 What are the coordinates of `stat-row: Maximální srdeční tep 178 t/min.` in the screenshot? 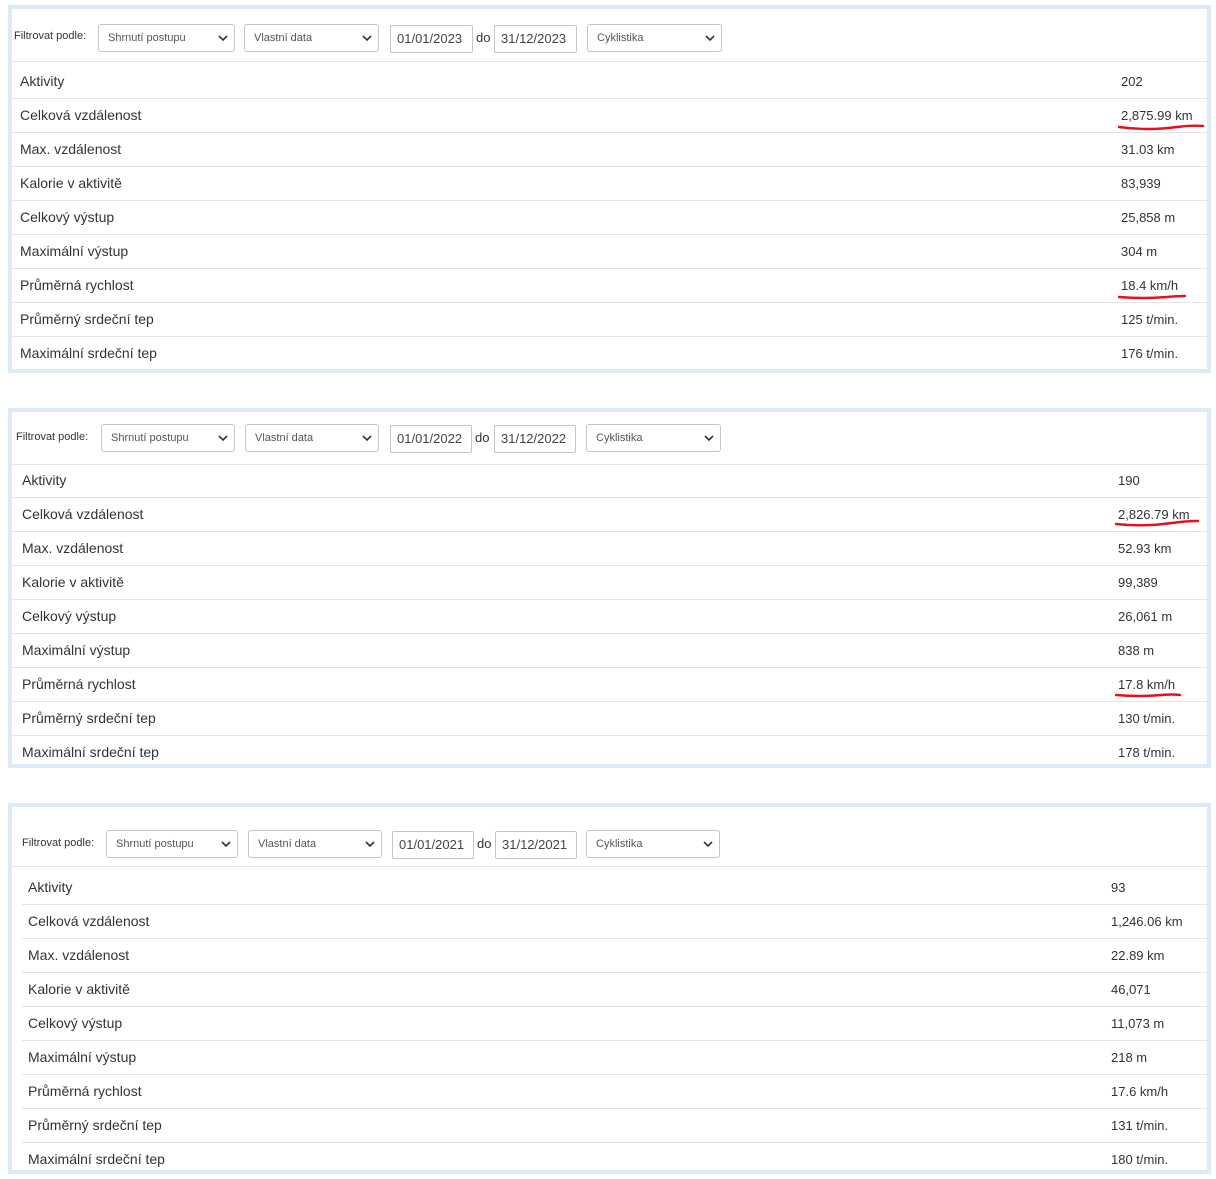 It's located at (609, 752).